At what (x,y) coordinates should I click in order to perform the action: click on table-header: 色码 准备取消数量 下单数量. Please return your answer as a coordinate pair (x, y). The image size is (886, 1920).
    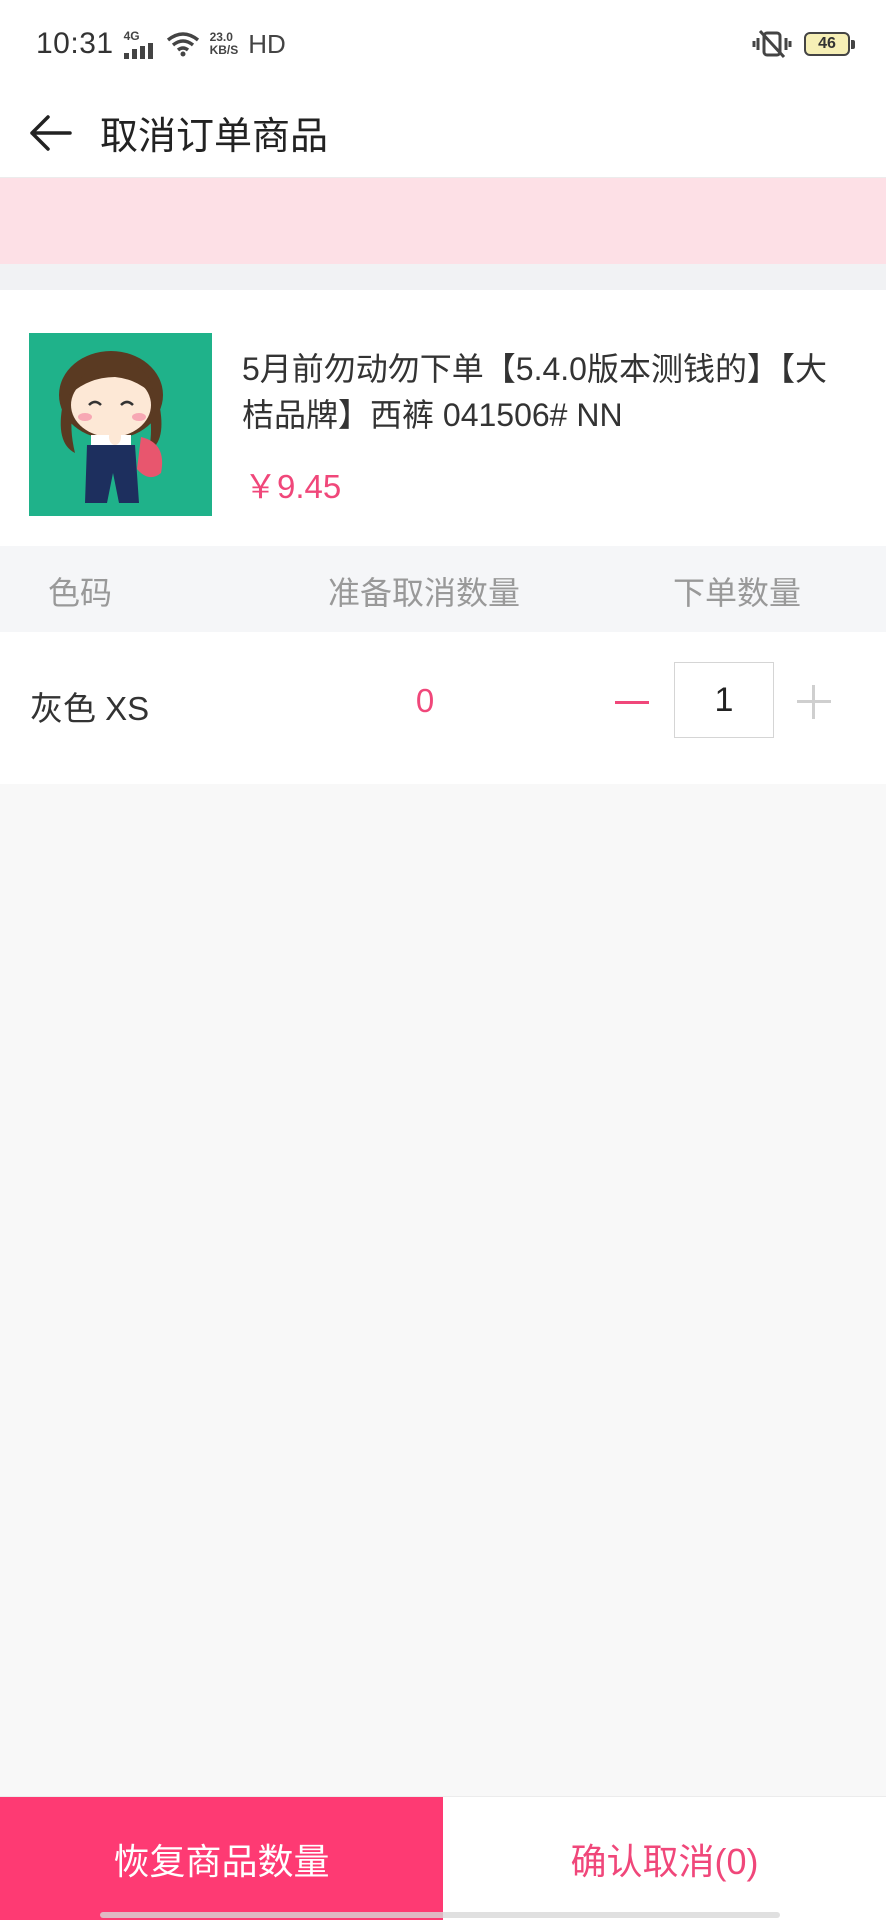
    Looking at the image, I should click on (443, 589).